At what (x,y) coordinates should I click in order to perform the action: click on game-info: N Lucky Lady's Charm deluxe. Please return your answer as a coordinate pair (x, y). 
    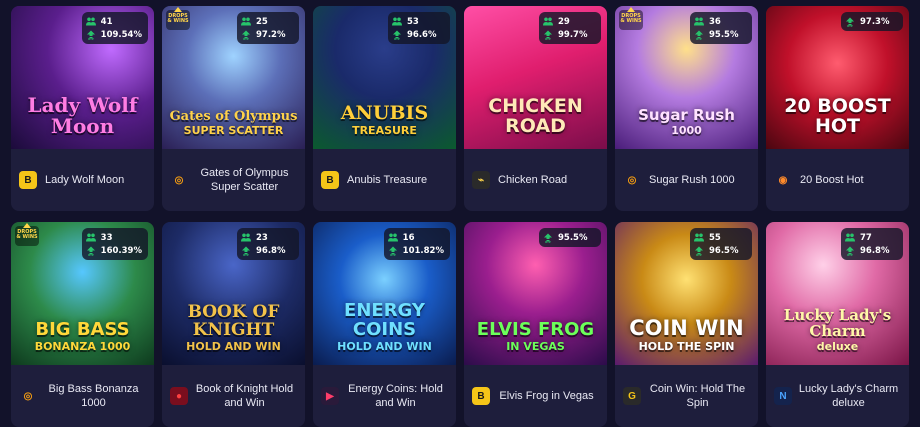
    Looking at the image, I should click on (837, 396).